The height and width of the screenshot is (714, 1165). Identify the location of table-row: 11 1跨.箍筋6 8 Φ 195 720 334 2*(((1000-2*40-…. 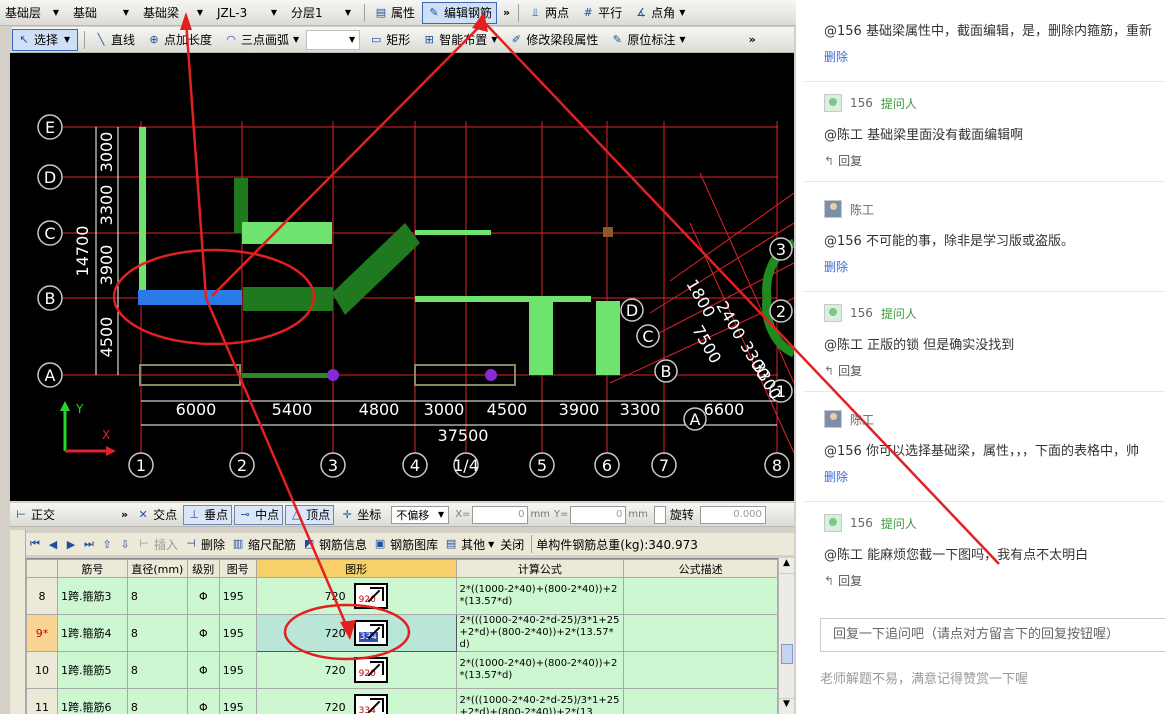
(402, 701).